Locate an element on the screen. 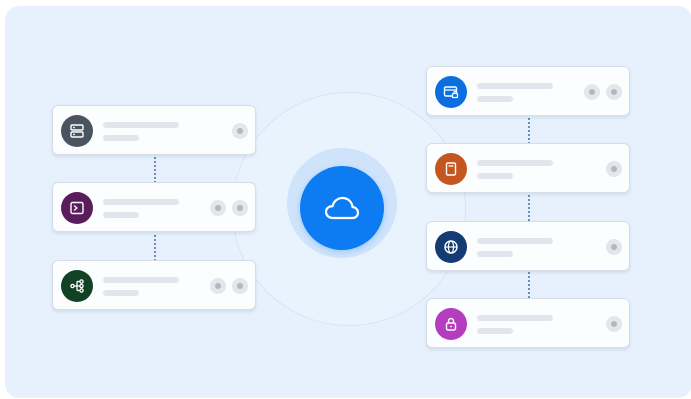 This screenshot has height=399, width=691. service-card-terminal is located at coordinates (154, 207).